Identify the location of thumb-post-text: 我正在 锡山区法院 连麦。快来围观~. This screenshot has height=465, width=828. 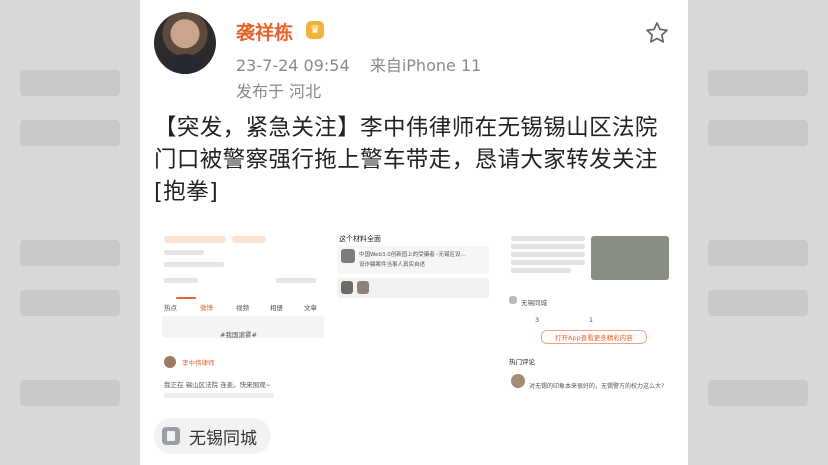
(218, 385).